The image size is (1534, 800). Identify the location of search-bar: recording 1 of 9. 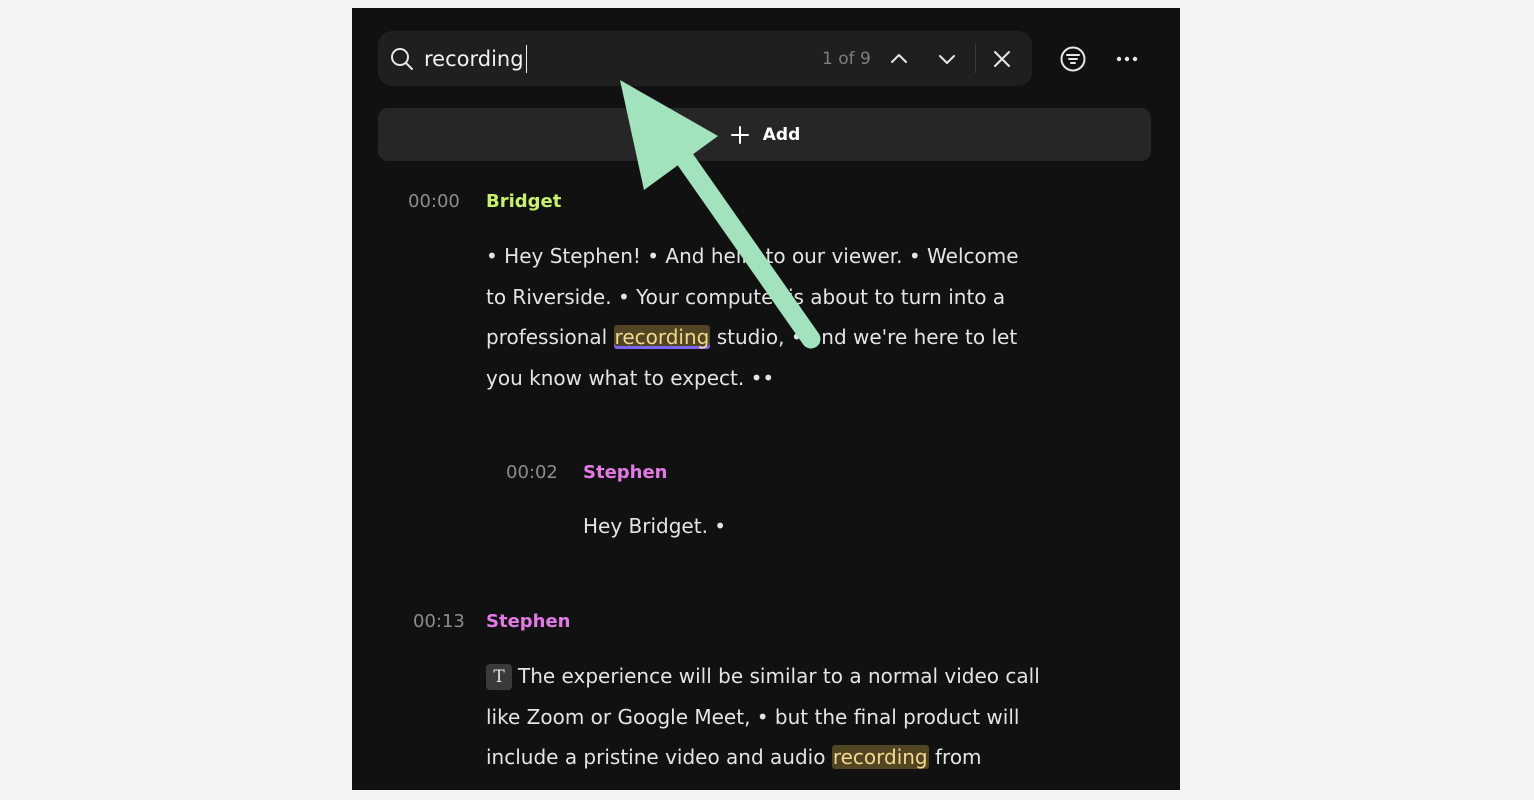
(705, 58).